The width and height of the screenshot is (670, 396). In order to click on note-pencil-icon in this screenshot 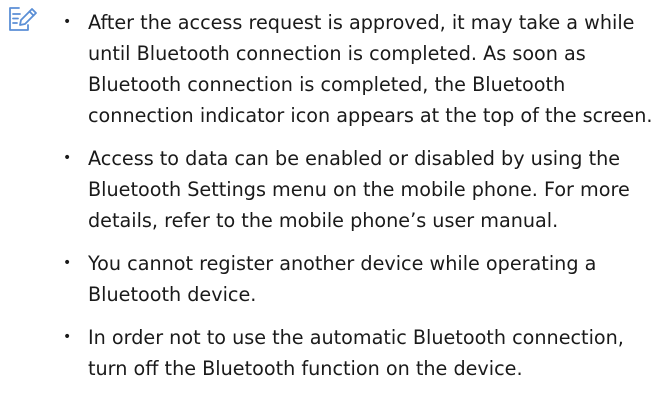, I will do `click(23, 19)`.